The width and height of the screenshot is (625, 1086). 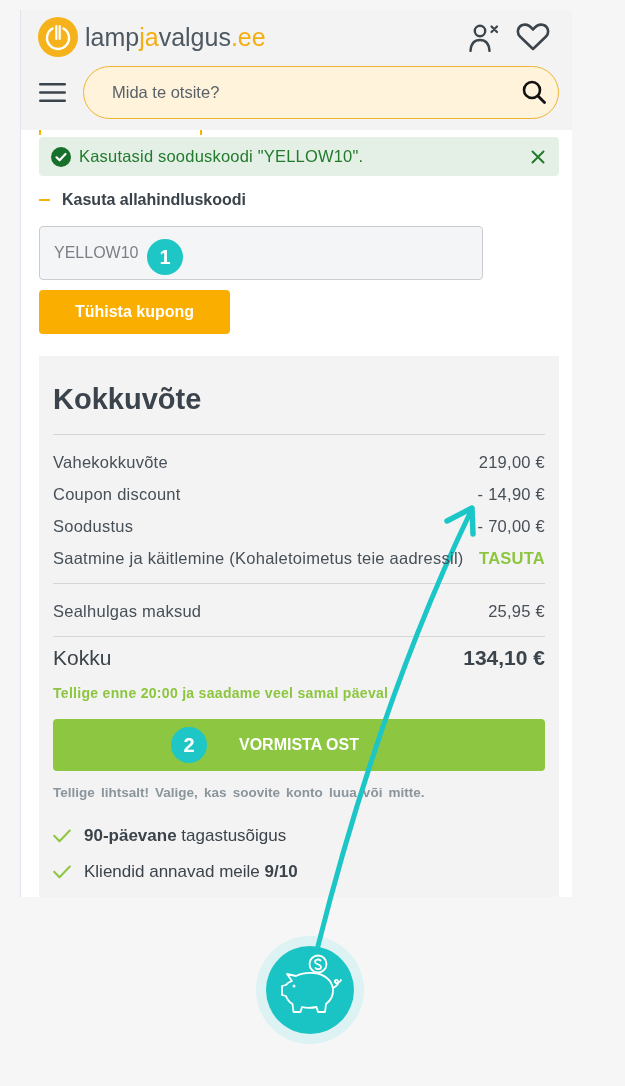 What do you see at coordinates (512, 558) in the screenshot?
I see `summary-amount: TASUTA` at bounding box center [512, 558].